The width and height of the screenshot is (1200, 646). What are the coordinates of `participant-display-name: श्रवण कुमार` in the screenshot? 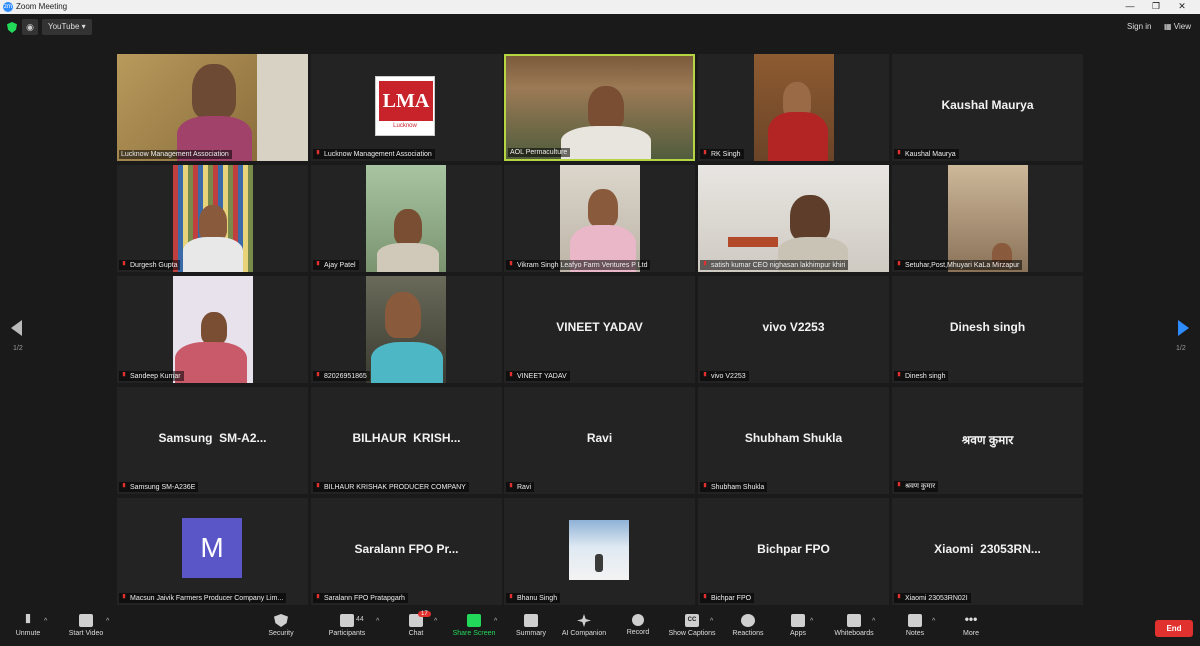 It's located at (987, 440).